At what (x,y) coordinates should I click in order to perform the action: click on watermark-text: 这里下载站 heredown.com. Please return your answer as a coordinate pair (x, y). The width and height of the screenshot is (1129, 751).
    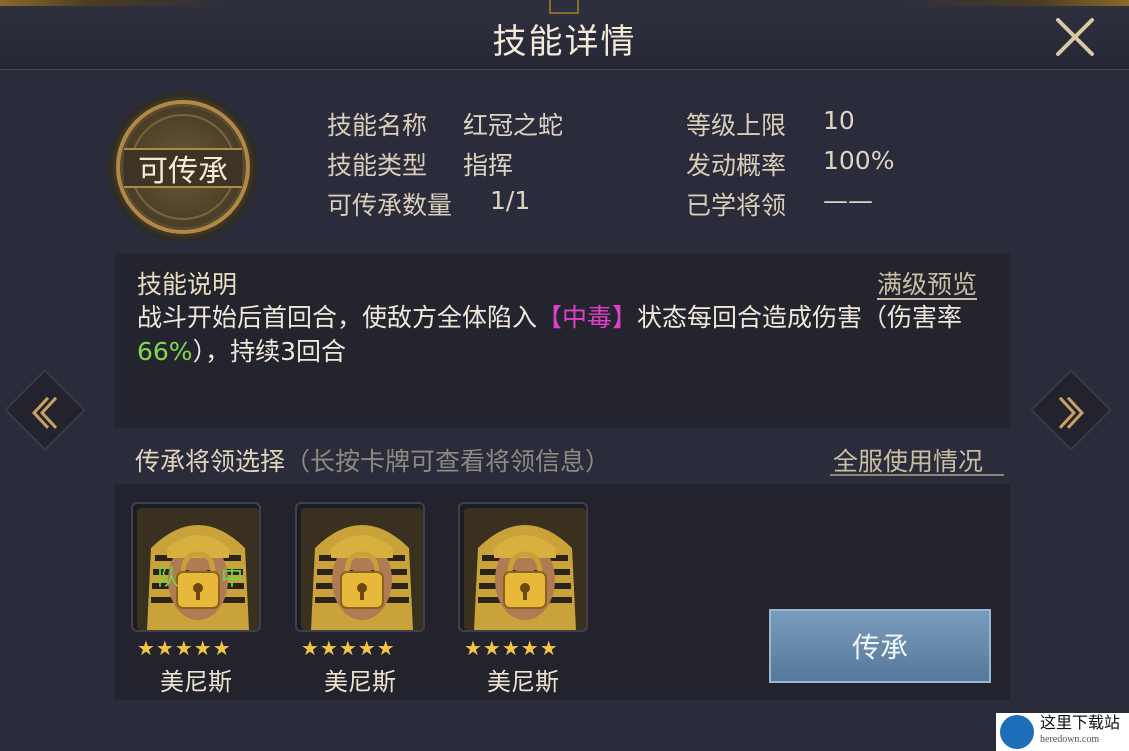
    Looking at the image, I should click on (1080, 732).